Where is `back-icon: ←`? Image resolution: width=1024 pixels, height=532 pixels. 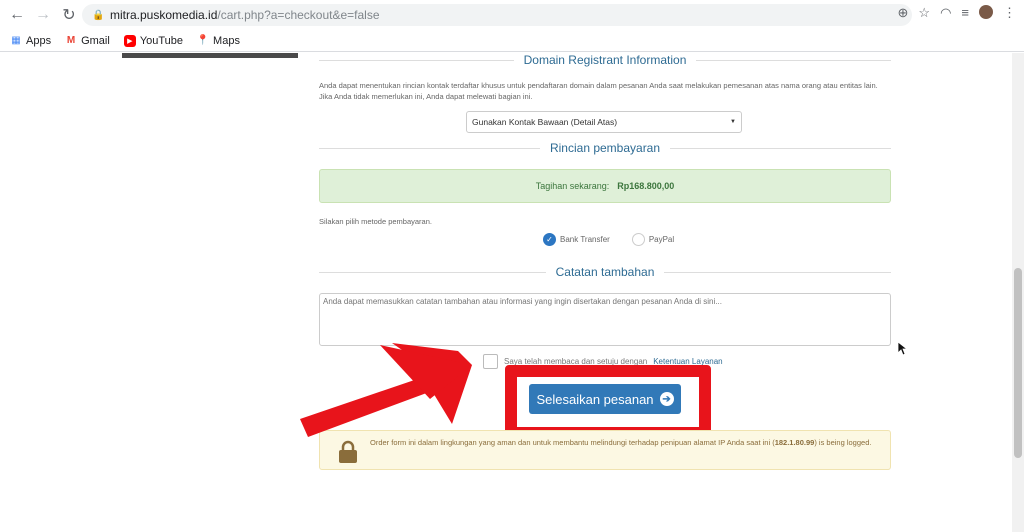
back-icon: ← is located at coordinates (17, 15).